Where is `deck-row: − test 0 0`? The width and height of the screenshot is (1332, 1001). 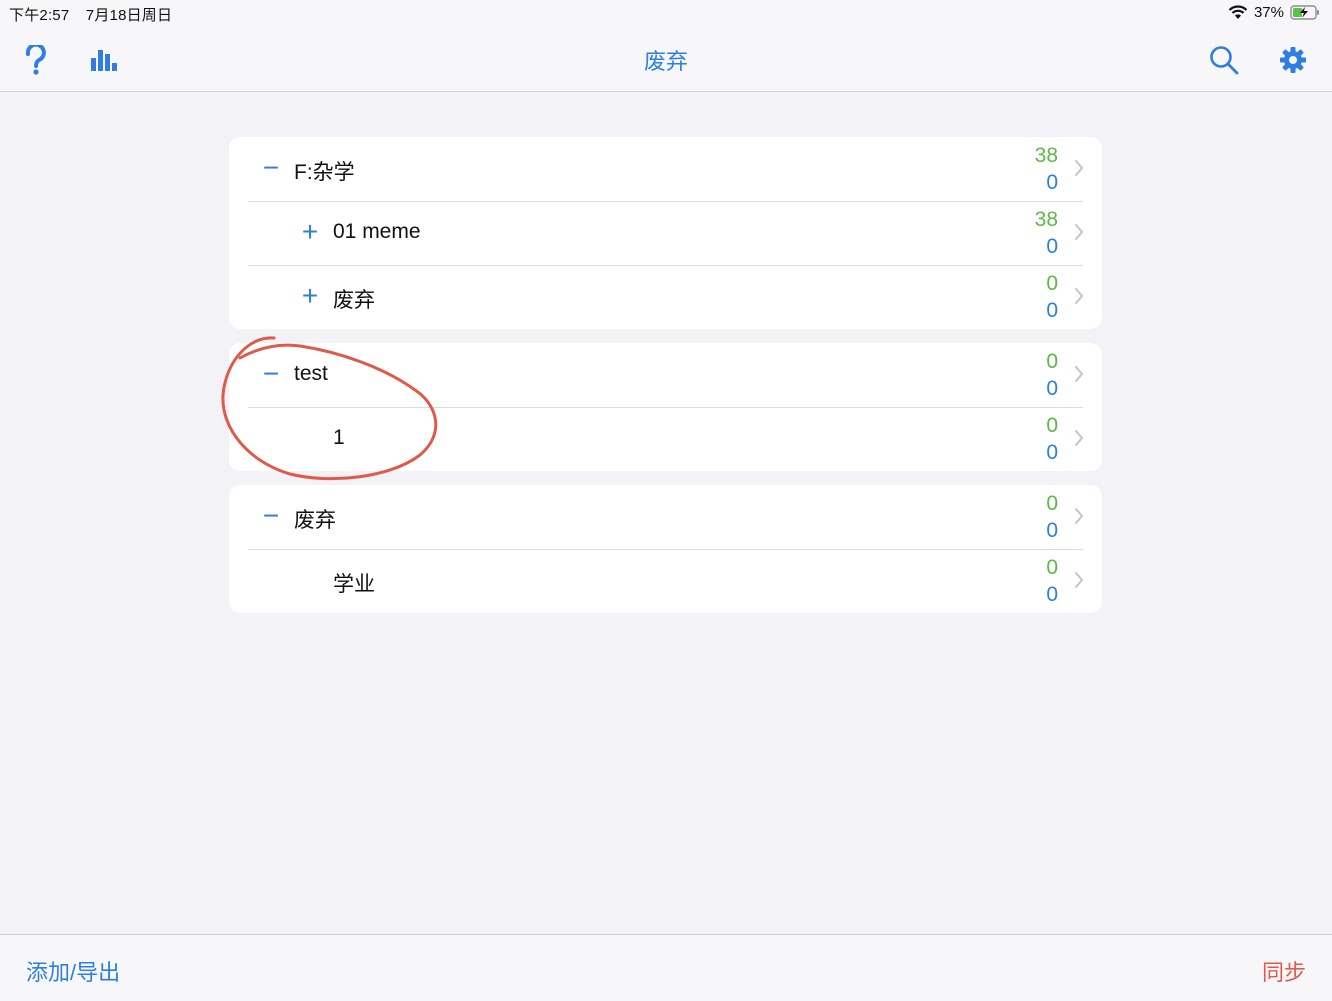
deck-row: − test 0 0 is located at coordinates (665, 375).